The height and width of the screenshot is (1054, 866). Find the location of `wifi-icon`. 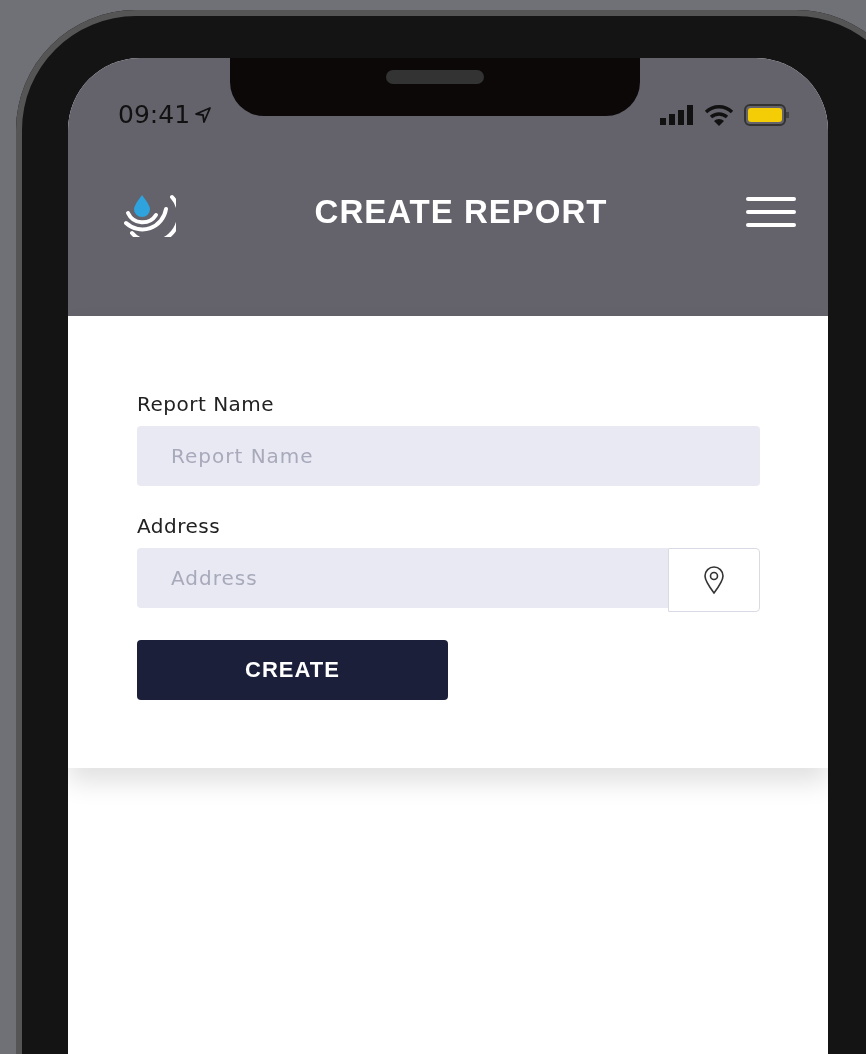

wifi-icon is located at coordinates (719, 114).